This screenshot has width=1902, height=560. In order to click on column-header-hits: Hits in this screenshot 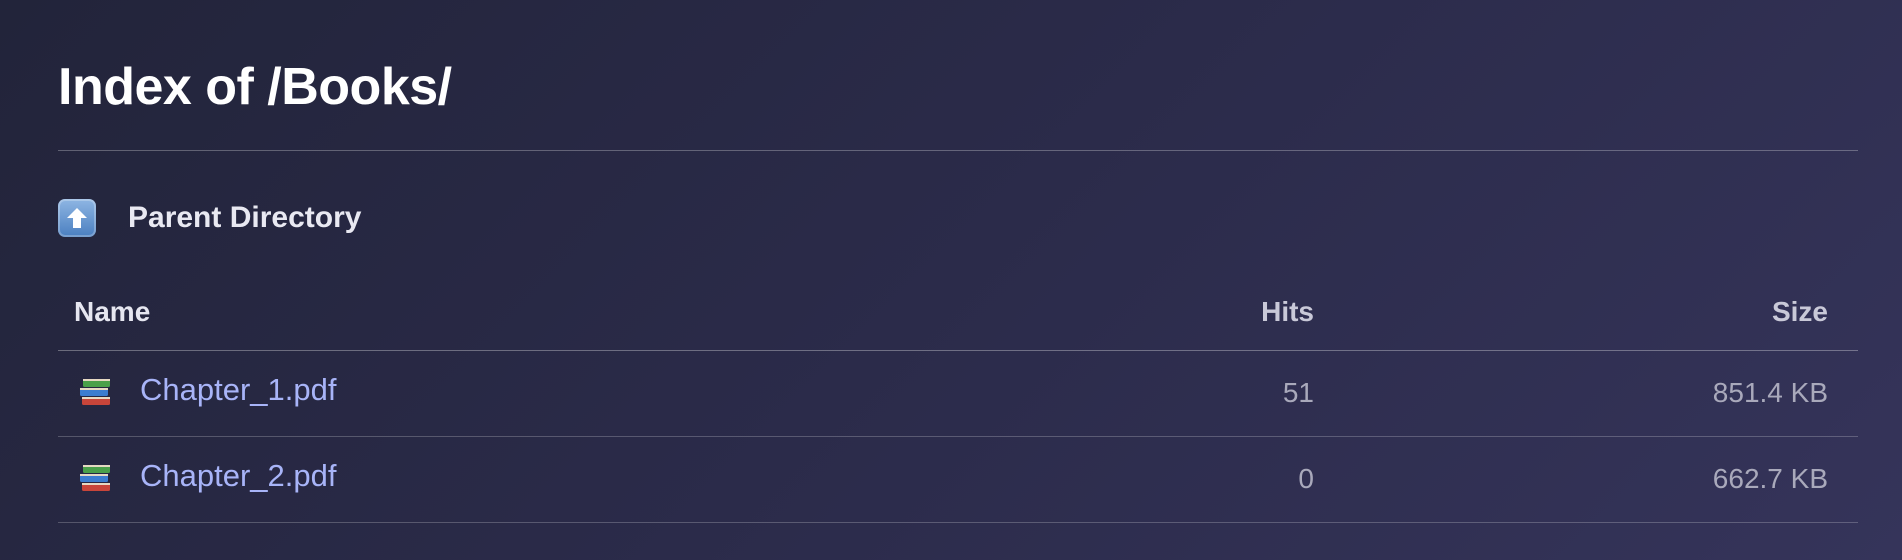, I will do `click(1204, 312)`.